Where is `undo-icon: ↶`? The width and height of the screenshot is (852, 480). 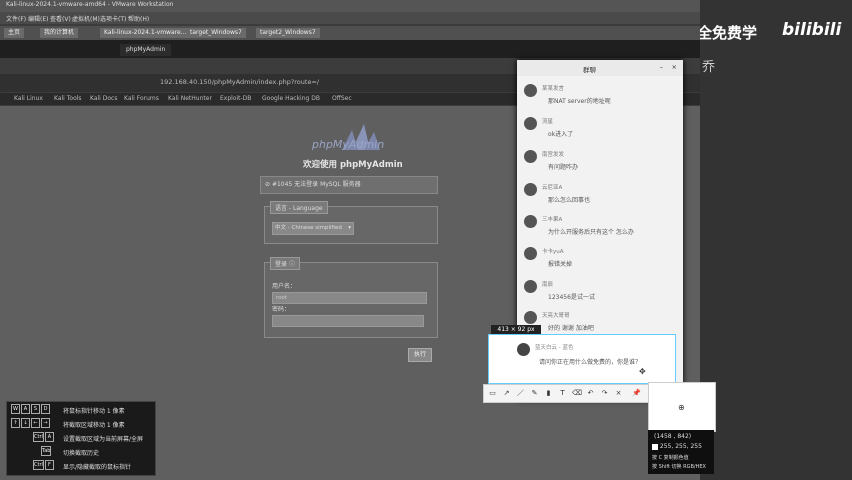
undo-icon: ↶ is located at coordinates (590, 393).